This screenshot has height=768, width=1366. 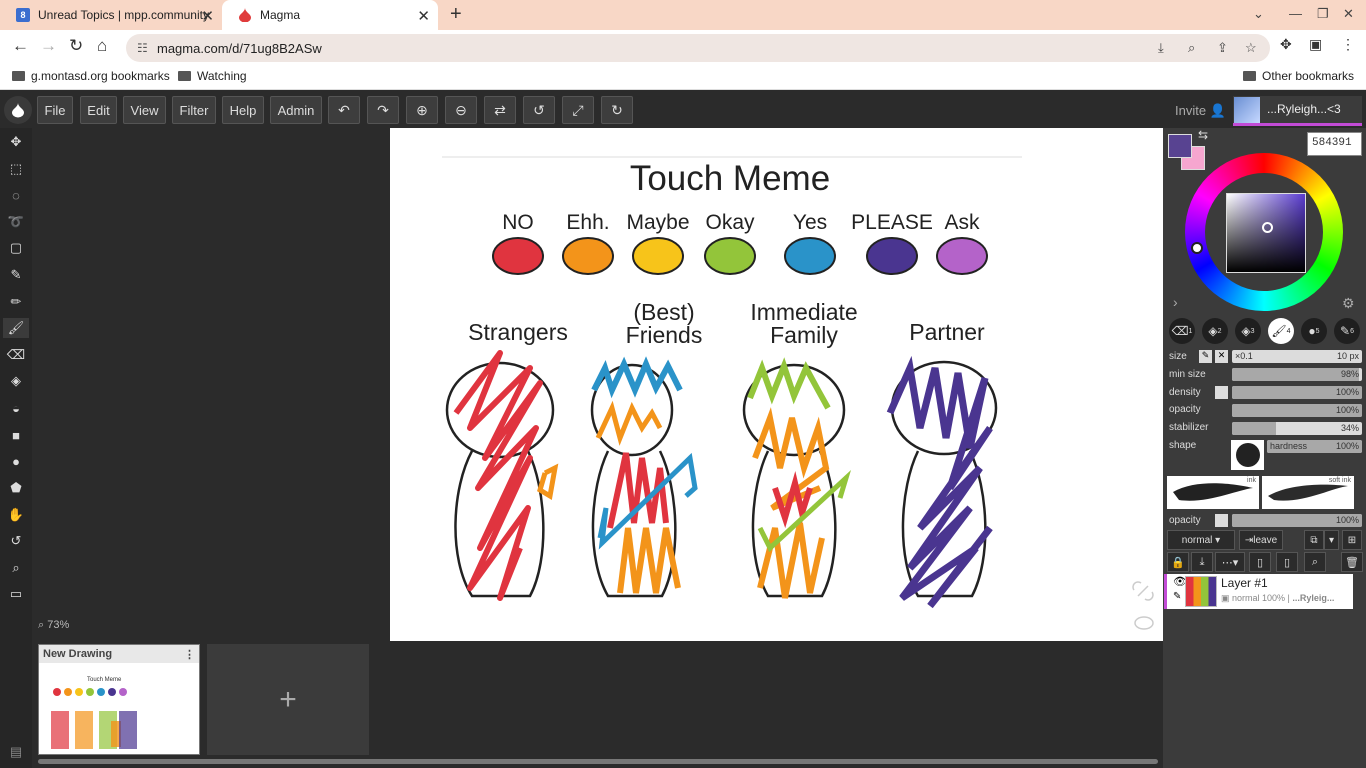 What do you see at coordinates (461, 110) in the screenshot?
I see `zoom-out-icon: ⊖` at bounding box center [461, 110].